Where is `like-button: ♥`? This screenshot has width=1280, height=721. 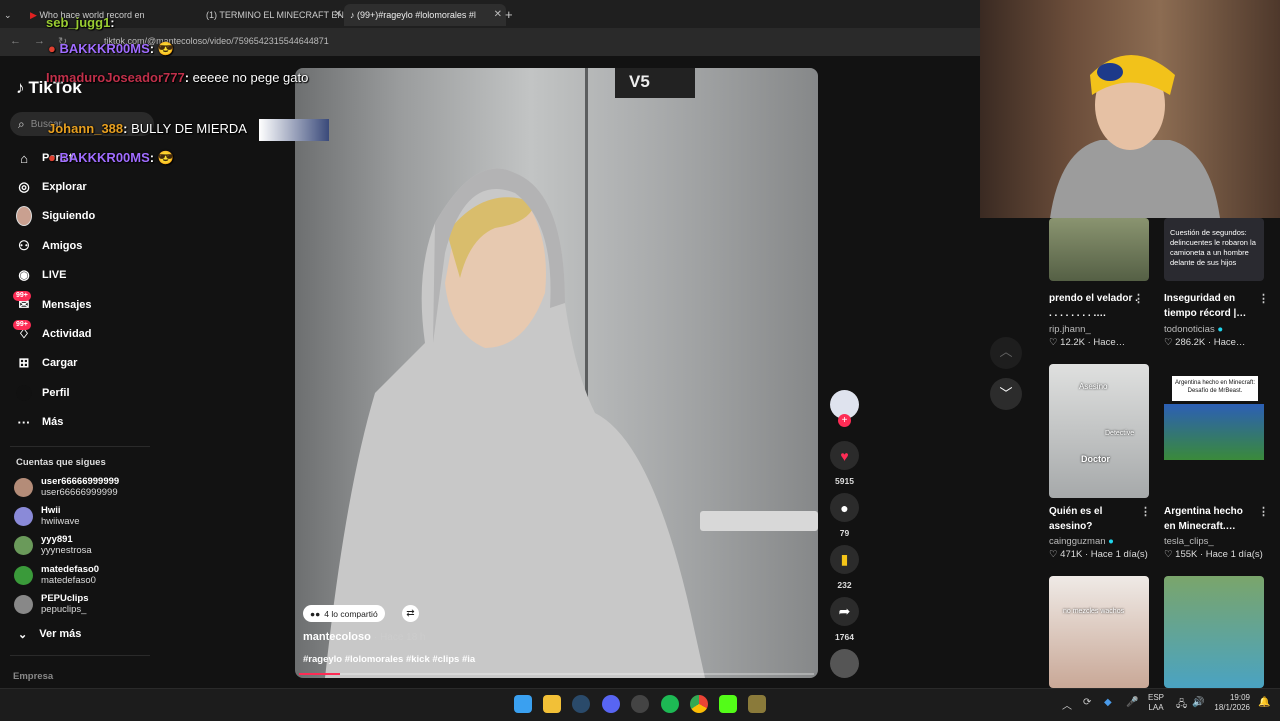
like-button: ♥ is located at coordinates (844, 455).